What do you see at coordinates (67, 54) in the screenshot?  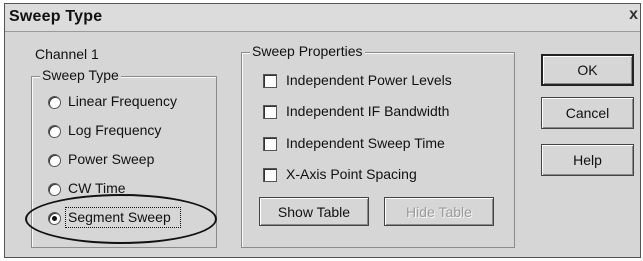 I see `channel-label: Channel 1` at bounding box center [67, 54].